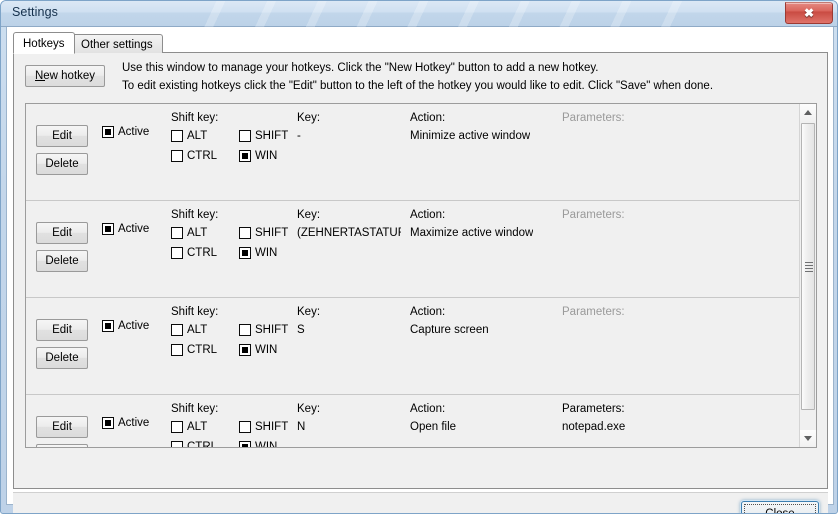  What do you see at coordinates (272, 233) in the screenshot?
I see `shift-label: SHIFT` at bounding box center [272, 233].